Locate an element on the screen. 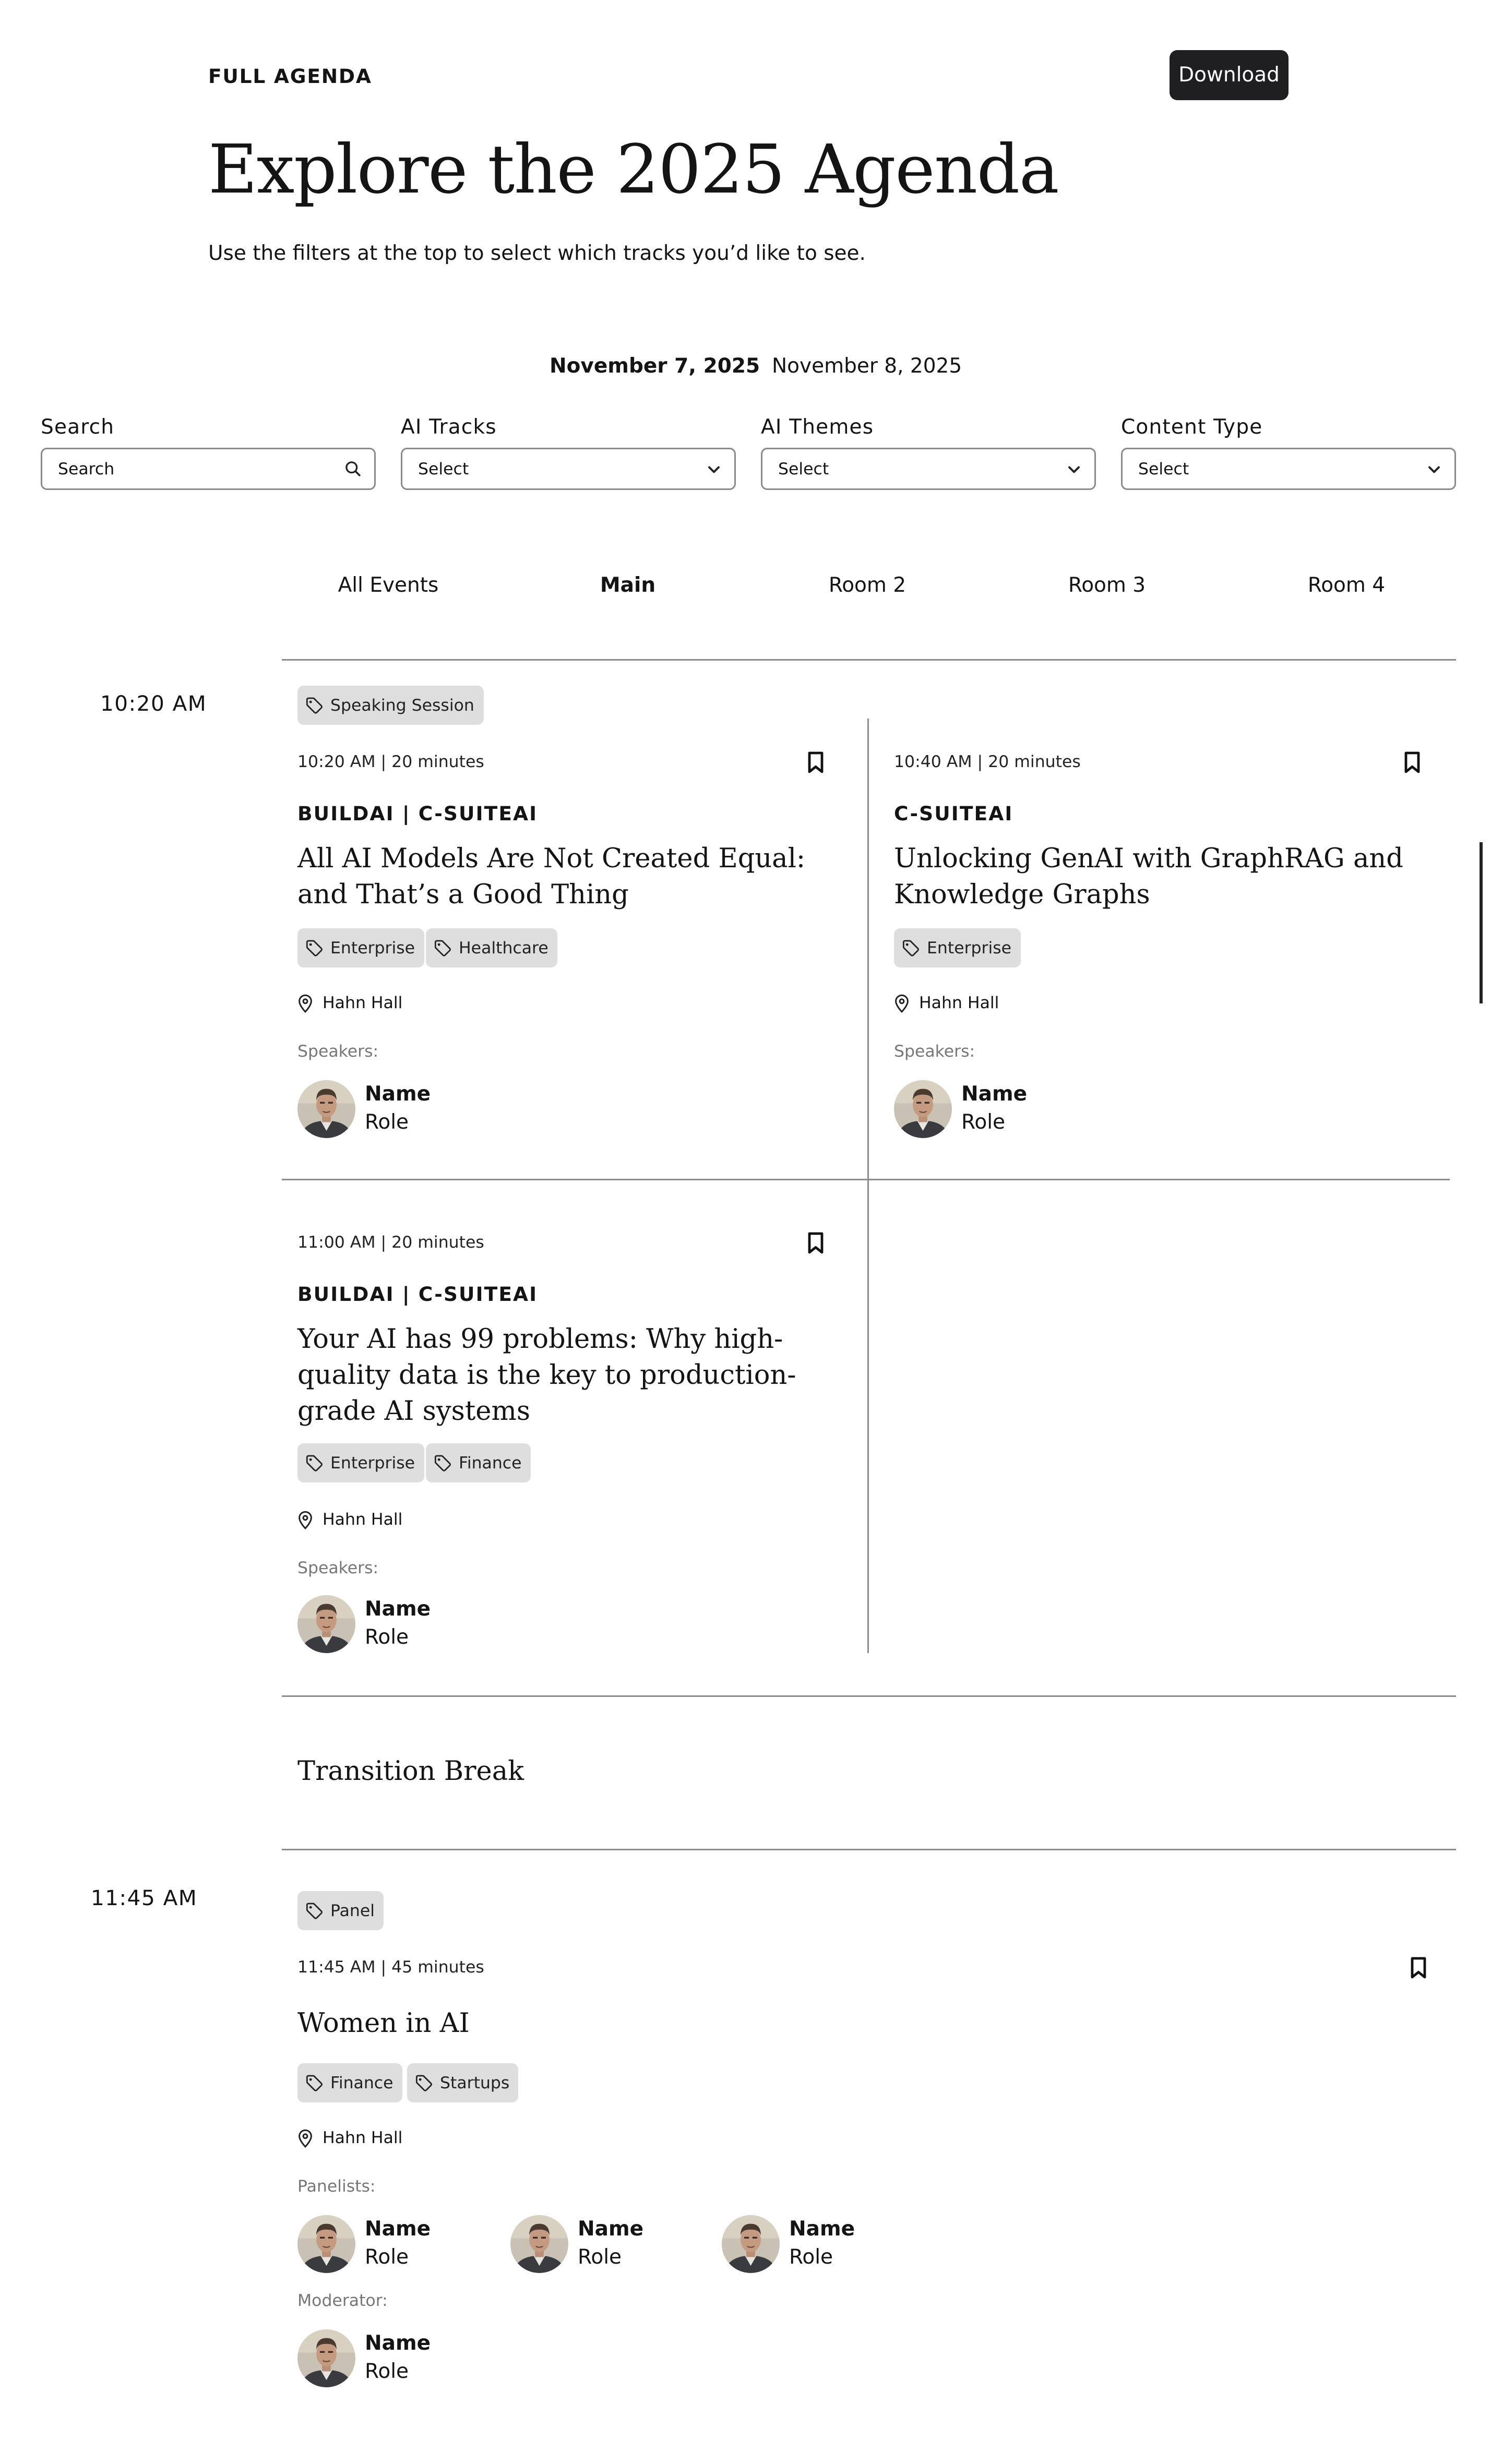  scrollbar-thumb is located at coordinates (1481, 922).